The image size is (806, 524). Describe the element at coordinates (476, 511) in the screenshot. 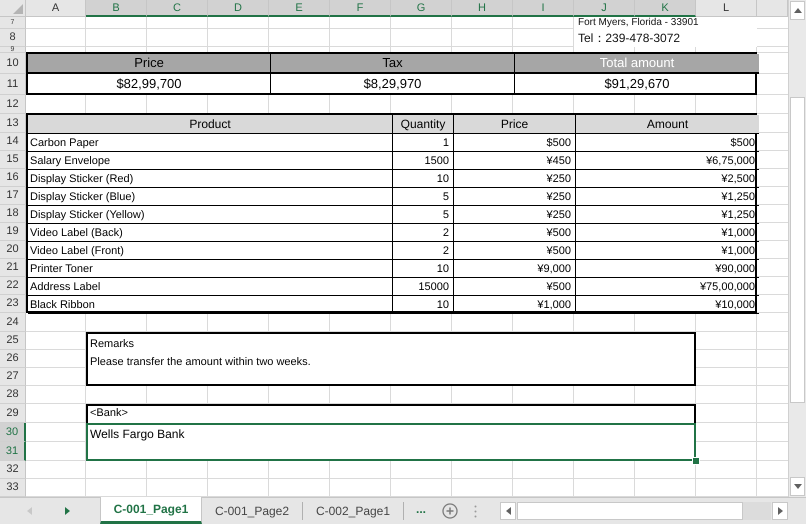

I see `splitter-handle-icon` at that location.